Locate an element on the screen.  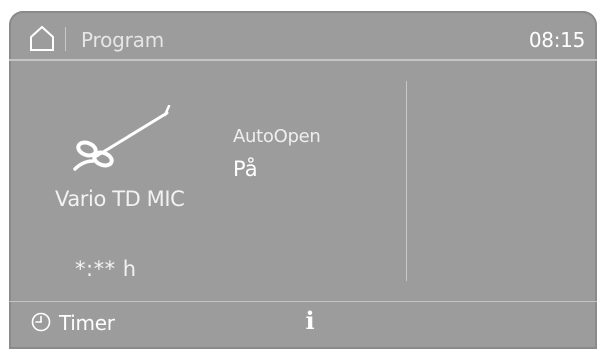
home-icon is located at coordinates (42, 38).